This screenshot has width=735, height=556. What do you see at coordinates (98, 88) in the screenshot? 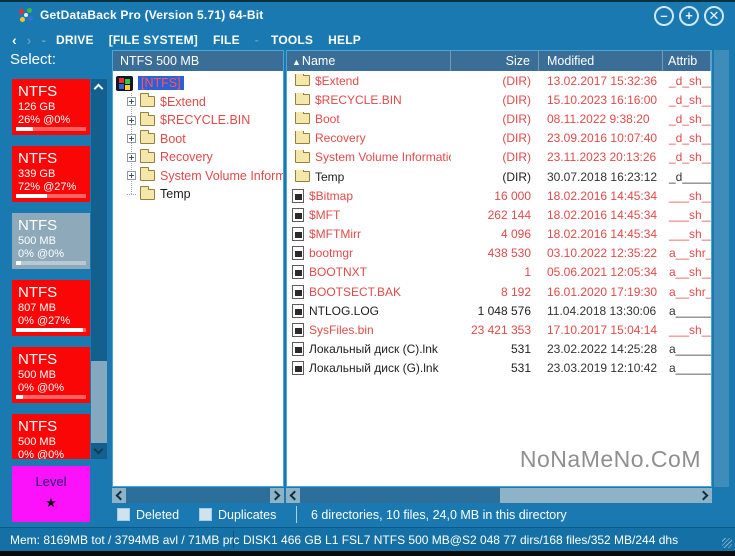
I see `scroll-up-icon` at bounding box center [98, 88].